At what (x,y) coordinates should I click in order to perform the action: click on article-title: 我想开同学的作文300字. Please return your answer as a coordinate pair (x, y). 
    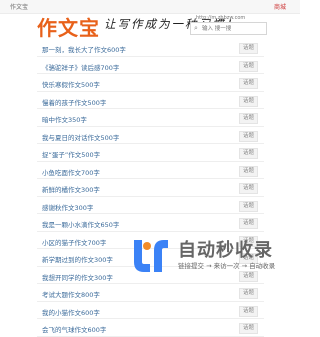
    Looking at the image, I should click on (77, 277).